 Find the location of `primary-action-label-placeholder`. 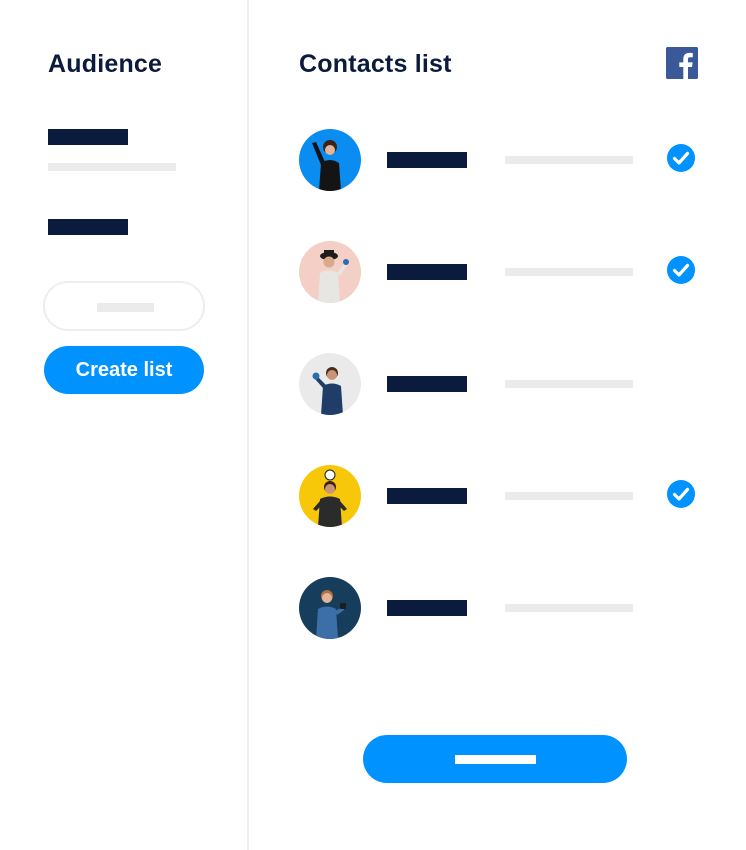

primary-action-label-placeholder is located at coordinates (495, 759).